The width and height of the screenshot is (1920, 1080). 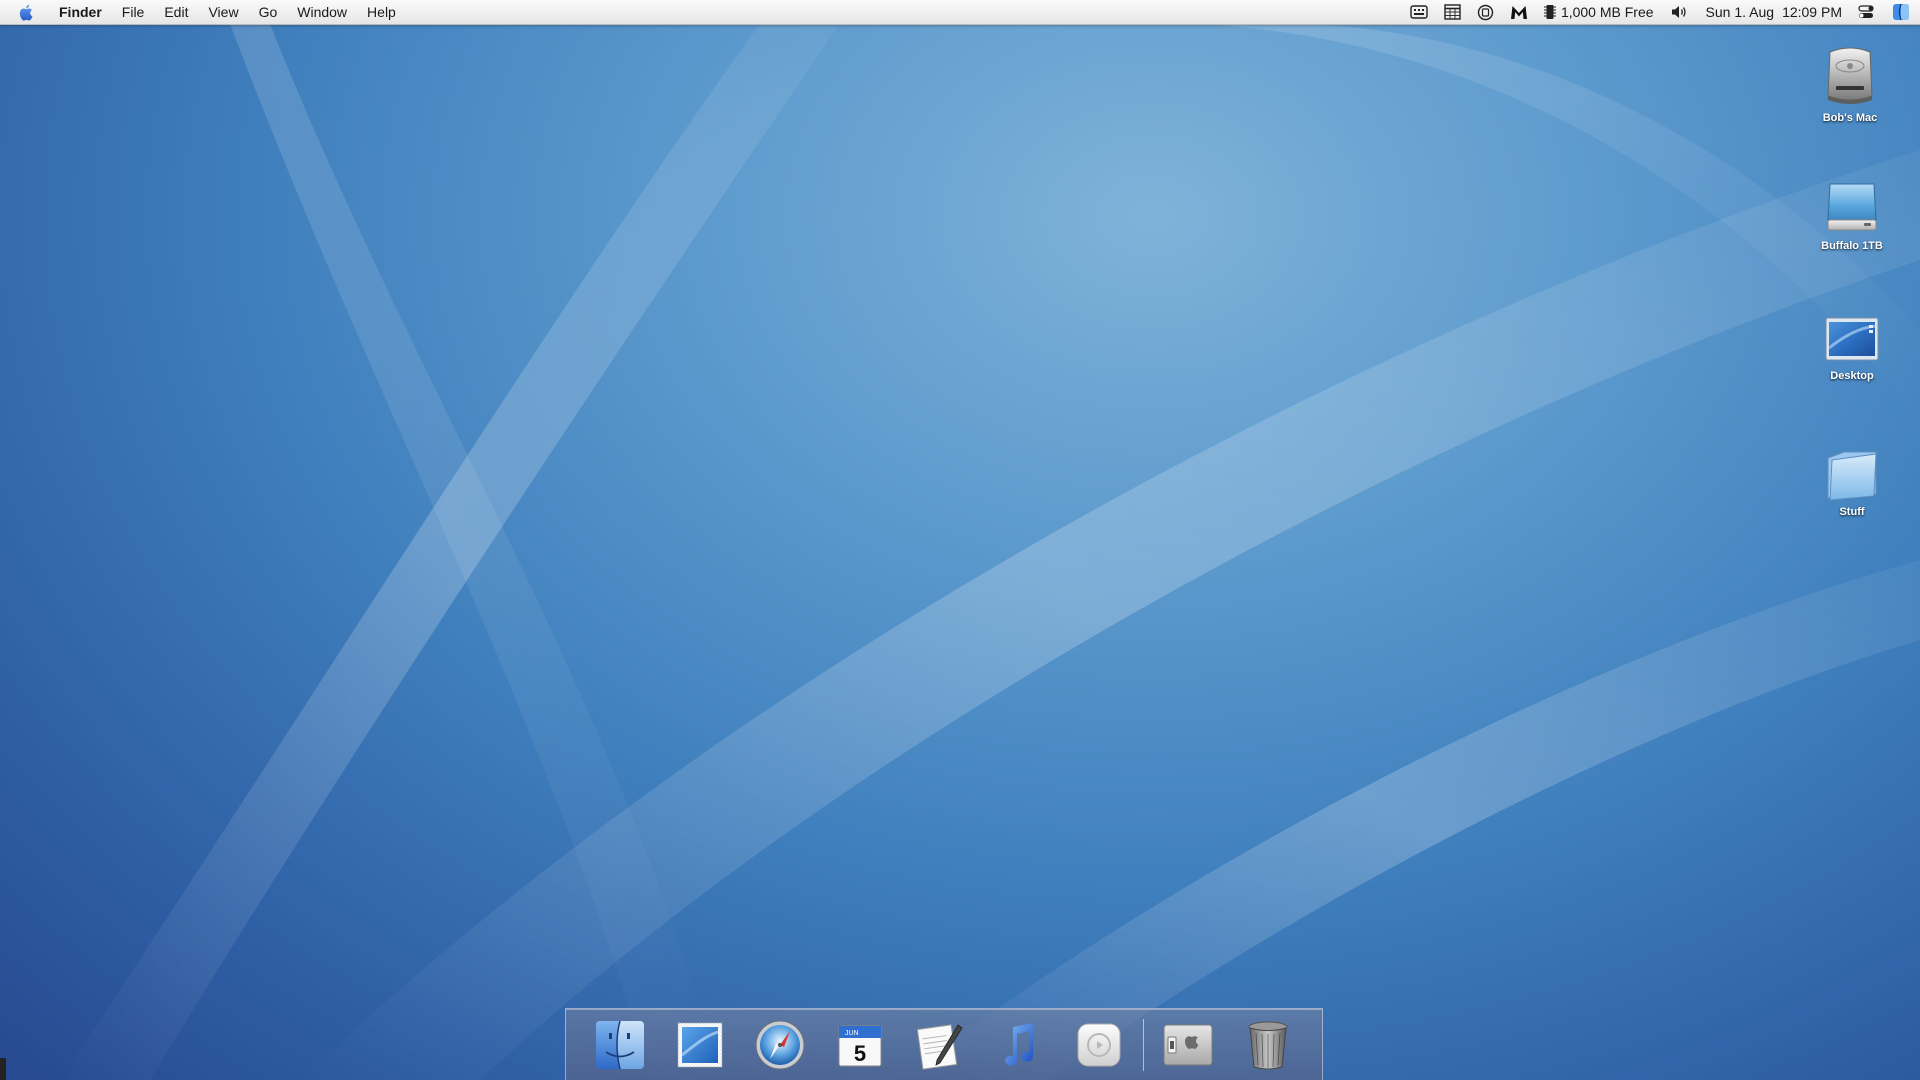 I want to click on trash-icon, so click(x=1268, y=1045).